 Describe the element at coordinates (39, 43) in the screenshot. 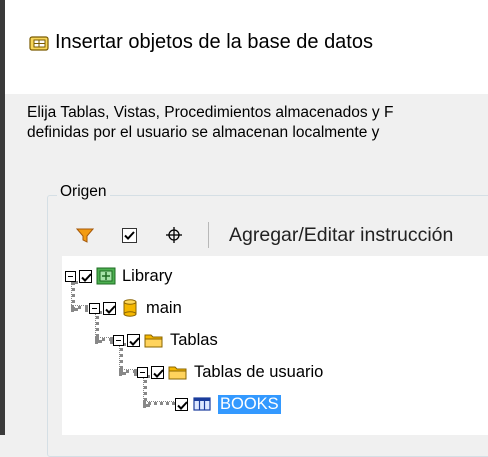

I see `database-objects-icon` at that location.